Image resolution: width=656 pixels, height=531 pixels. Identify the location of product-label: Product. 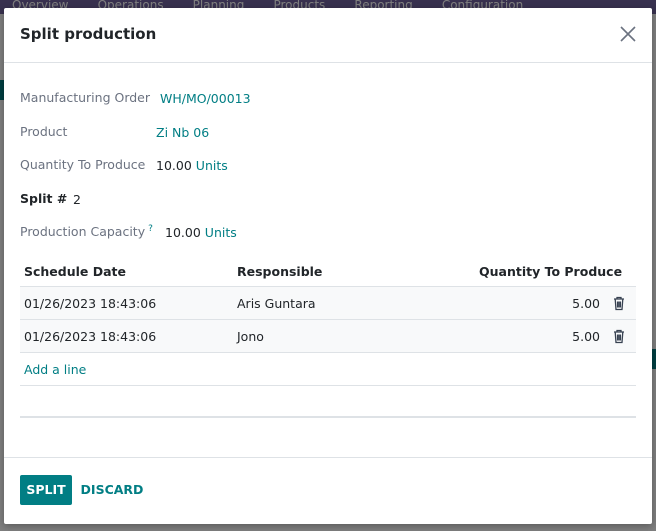
(44, 131).